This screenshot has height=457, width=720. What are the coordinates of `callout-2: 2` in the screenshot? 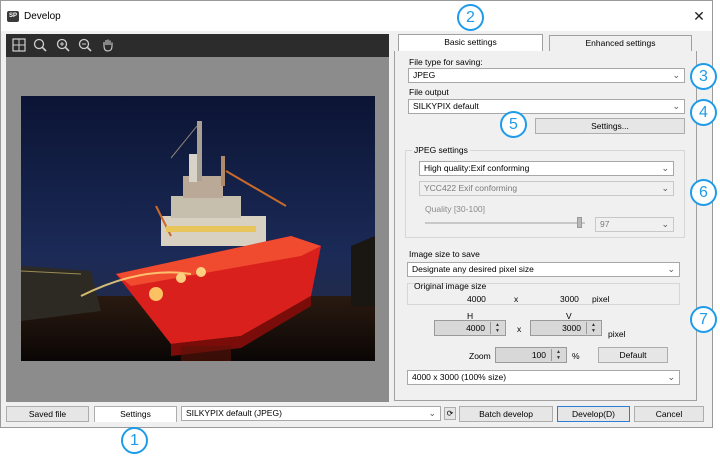 It's located at (470, 17).